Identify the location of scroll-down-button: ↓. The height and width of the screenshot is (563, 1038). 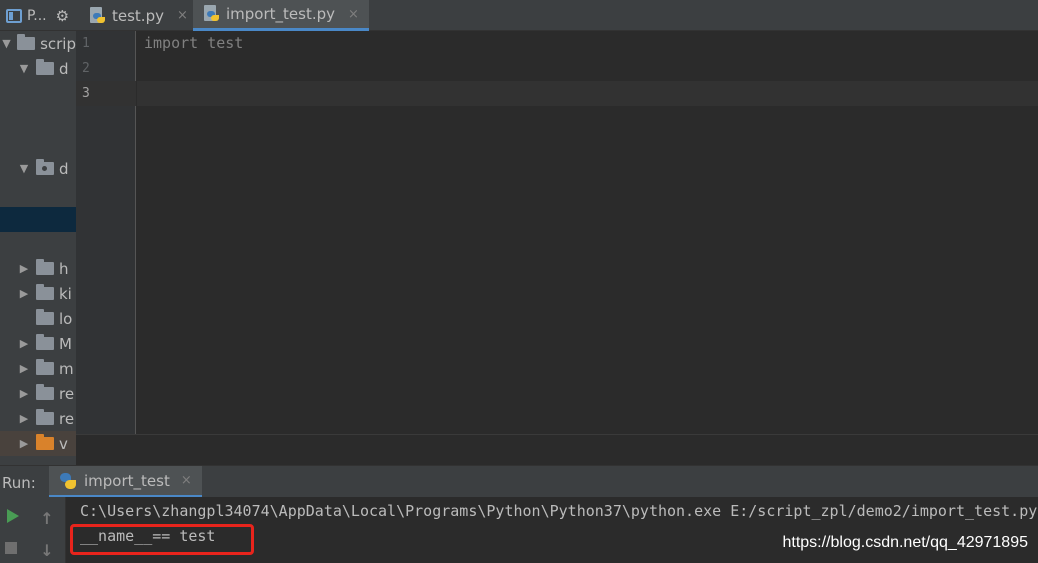
(47, 550).